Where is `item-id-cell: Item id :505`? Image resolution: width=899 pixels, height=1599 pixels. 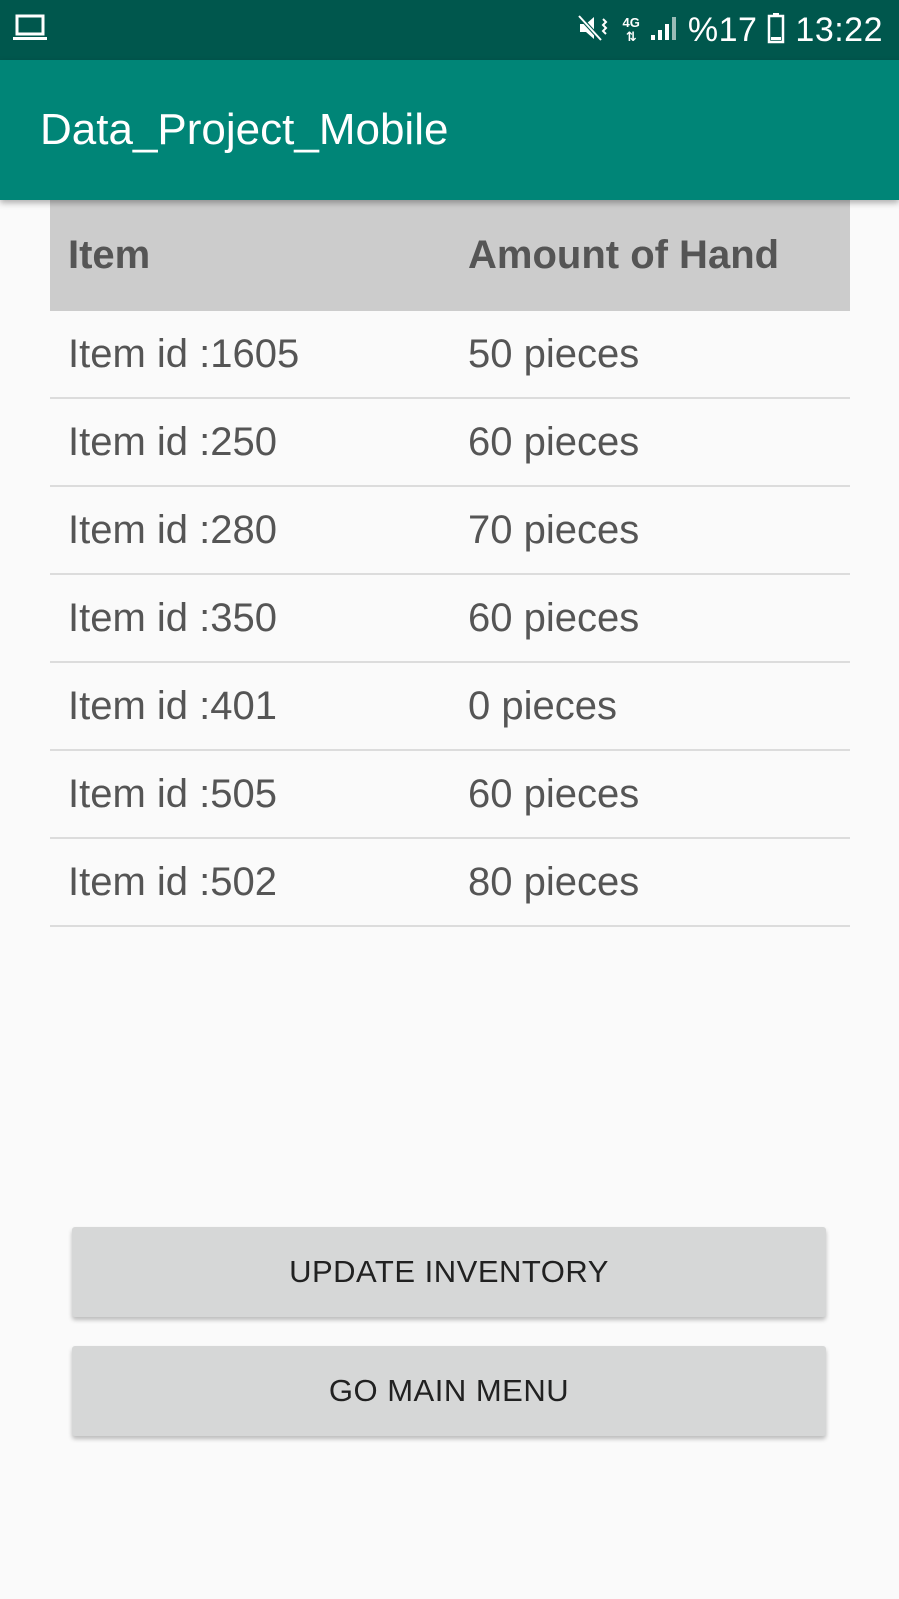 item-id-cell: Item id :505 is located at coordinates (173, 793).